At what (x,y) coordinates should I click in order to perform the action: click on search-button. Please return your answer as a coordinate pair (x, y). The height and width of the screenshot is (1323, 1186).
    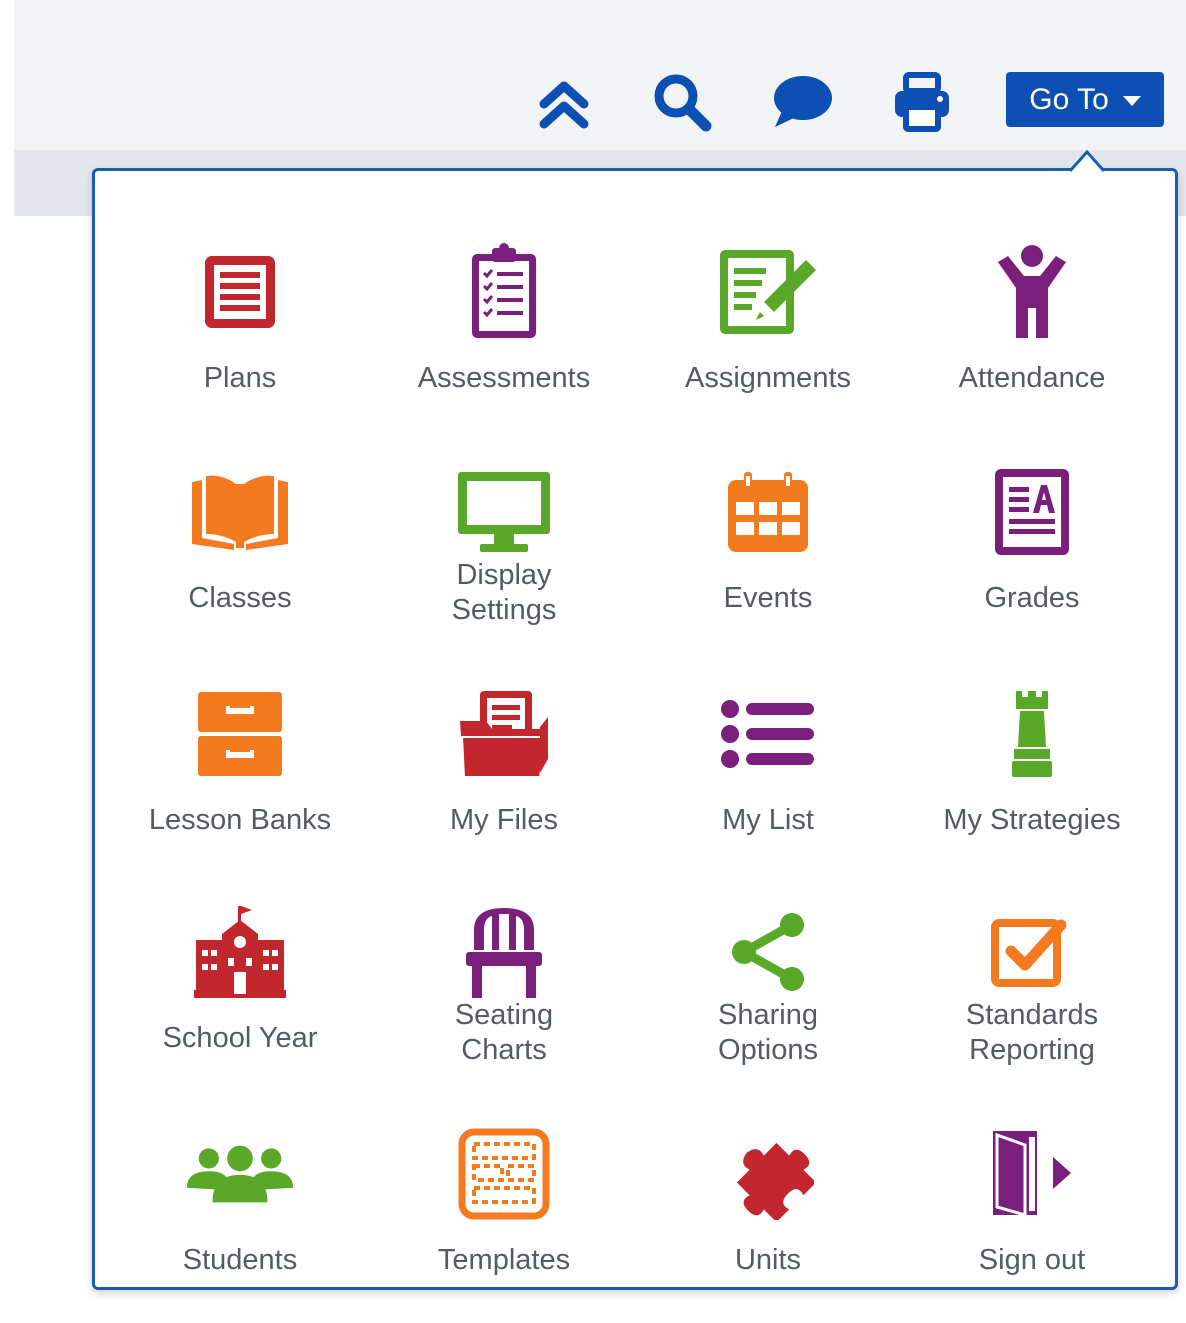
    Looking at the image, I should click on (682, 102).